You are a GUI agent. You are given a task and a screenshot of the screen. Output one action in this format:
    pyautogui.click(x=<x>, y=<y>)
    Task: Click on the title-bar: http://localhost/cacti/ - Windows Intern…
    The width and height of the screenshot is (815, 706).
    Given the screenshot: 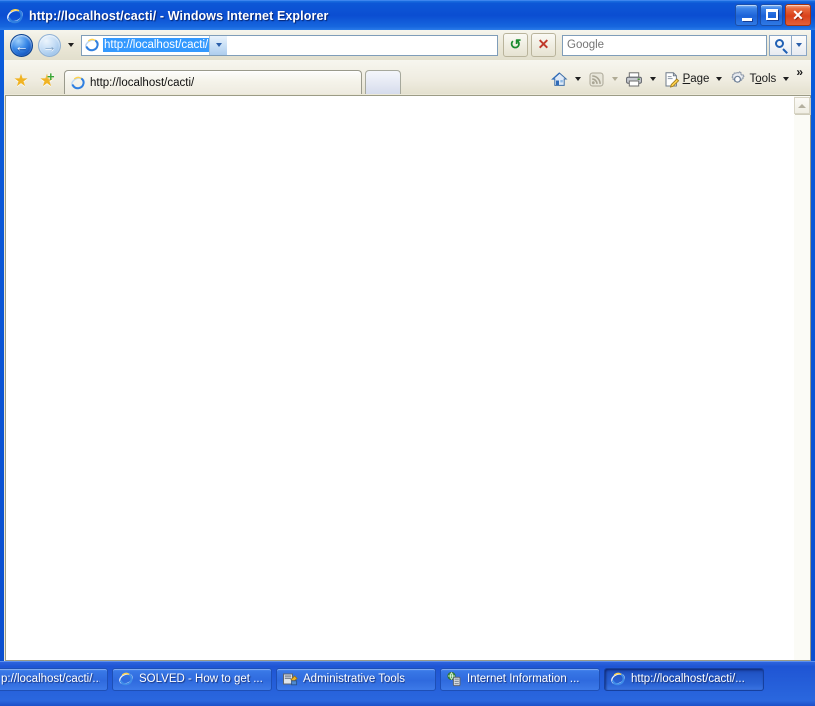 What is the action you would take?
    pyautogui.click(x=407, y=15)
    